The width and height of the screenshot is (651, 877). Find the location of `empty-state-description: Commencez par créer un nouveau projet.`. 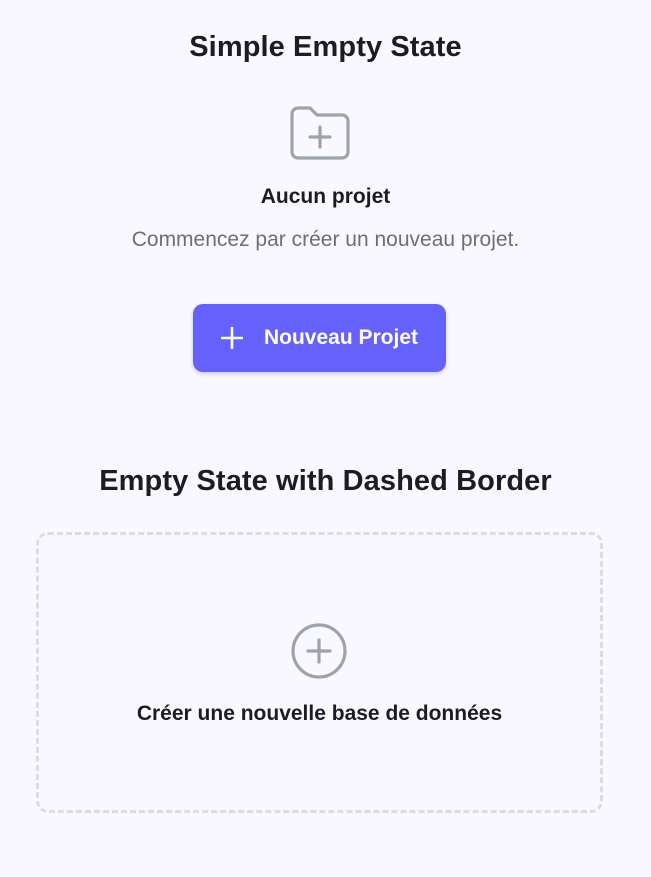

empty-state-description: Commencez par créer un nouveau projet. is located at coordinates (325, 239).